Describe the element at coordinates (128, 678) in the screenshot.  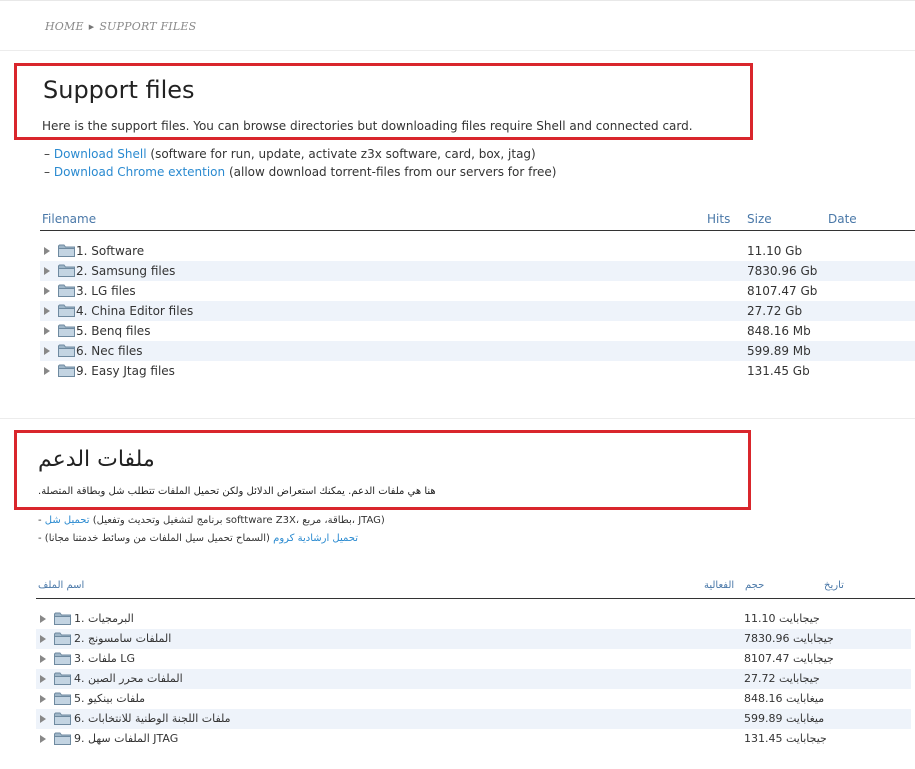
I see `file-name: الملفات محرر الصين .4` at that location.